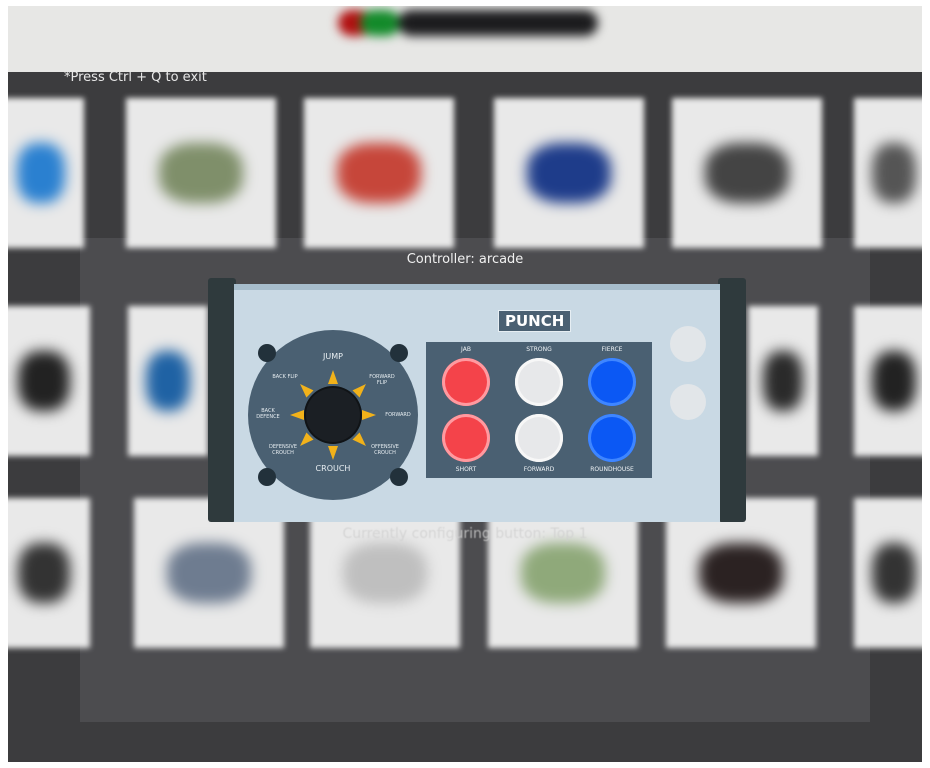  What do you see at coordinates (333, 468) in the screenshot?
I see `direction-label-down: CROUCH` at bounding box center [333, 468].